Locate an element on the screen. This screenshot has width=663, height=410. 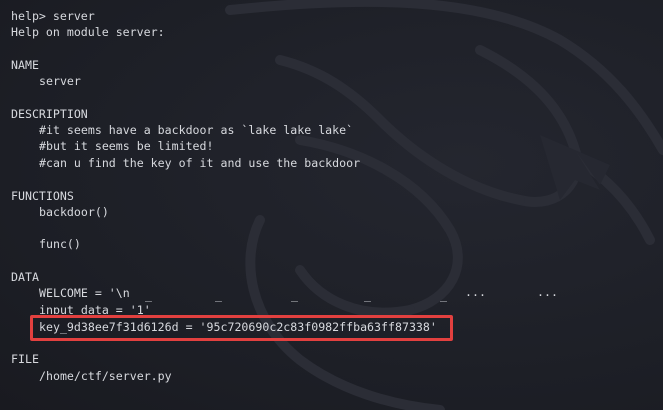
section-heading-description: DESCRIPTION is located at coordinates (49, 114).